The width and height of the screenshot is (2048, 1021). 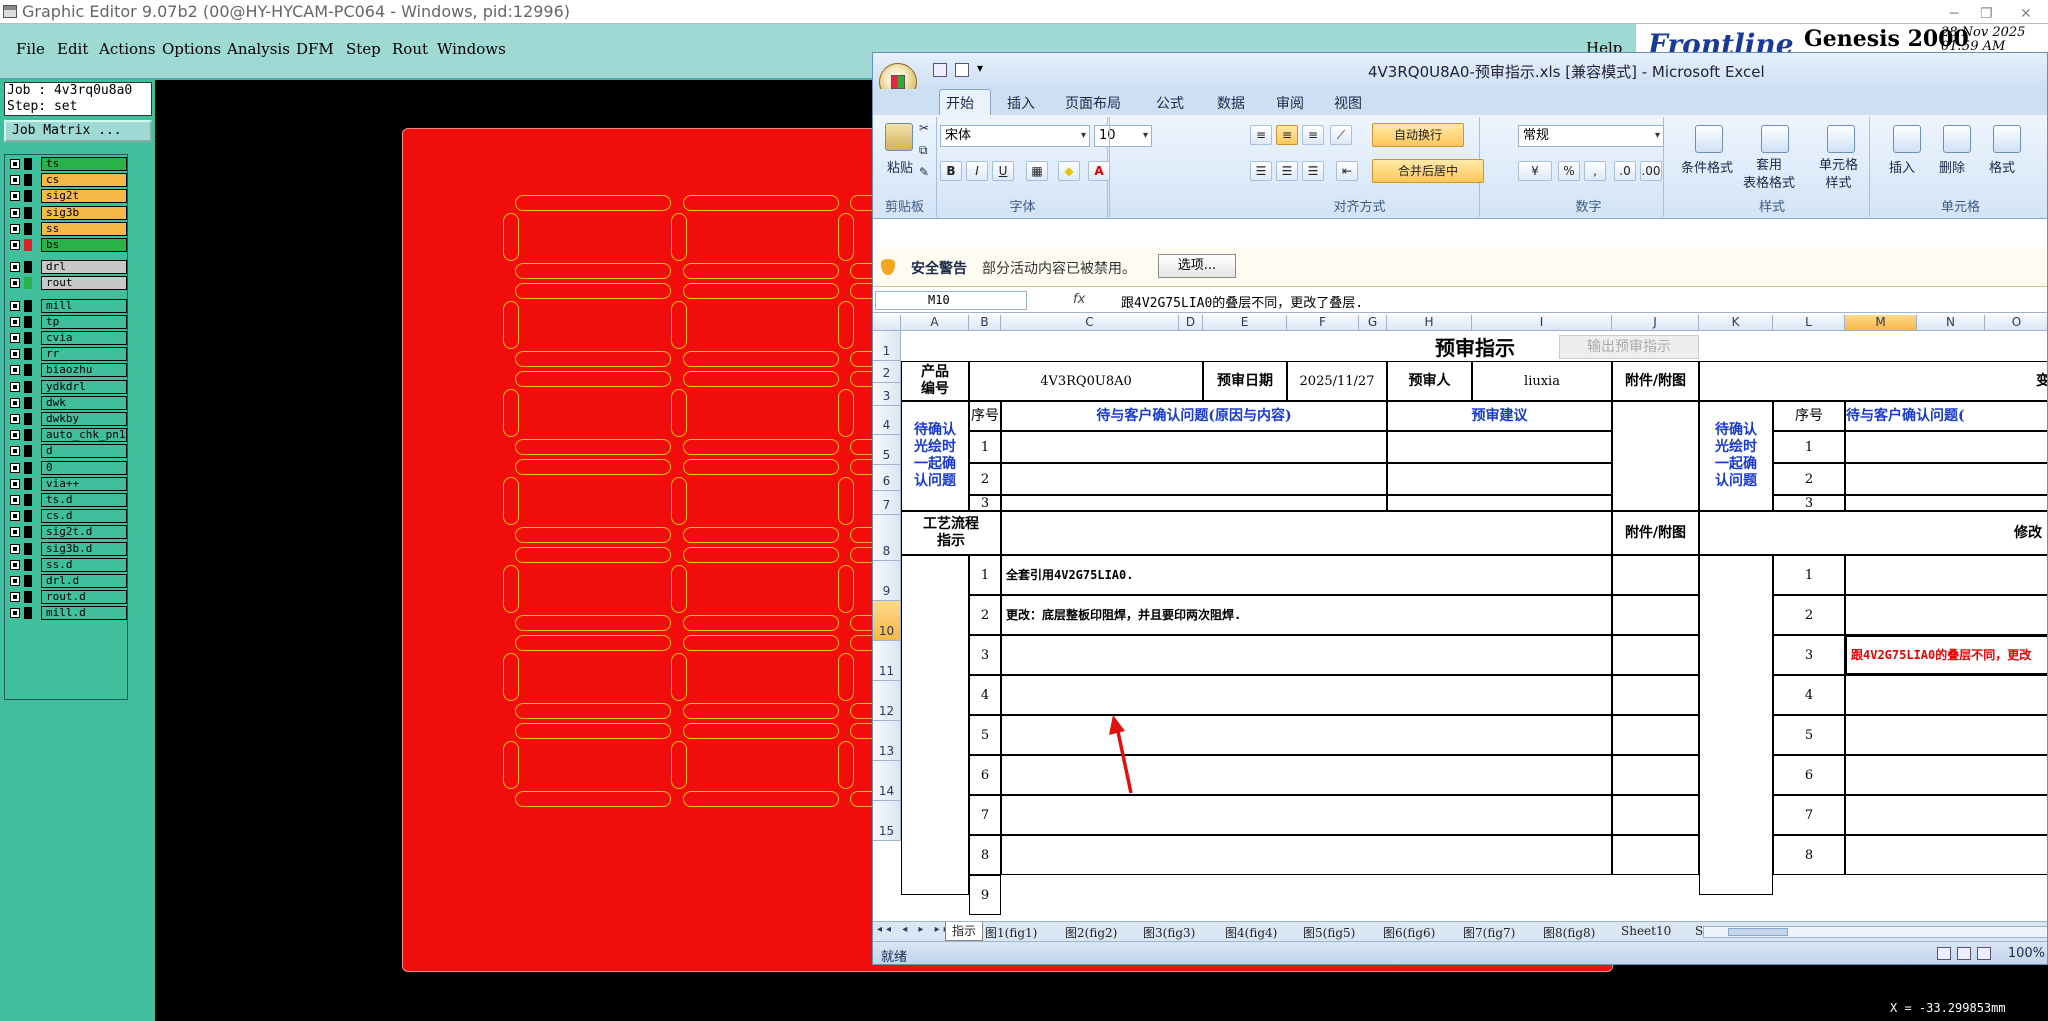 What do you see at coordinates (1775, 139) in the screenshot?
I see `table-format-icon` at bounding box center [1775, 139].